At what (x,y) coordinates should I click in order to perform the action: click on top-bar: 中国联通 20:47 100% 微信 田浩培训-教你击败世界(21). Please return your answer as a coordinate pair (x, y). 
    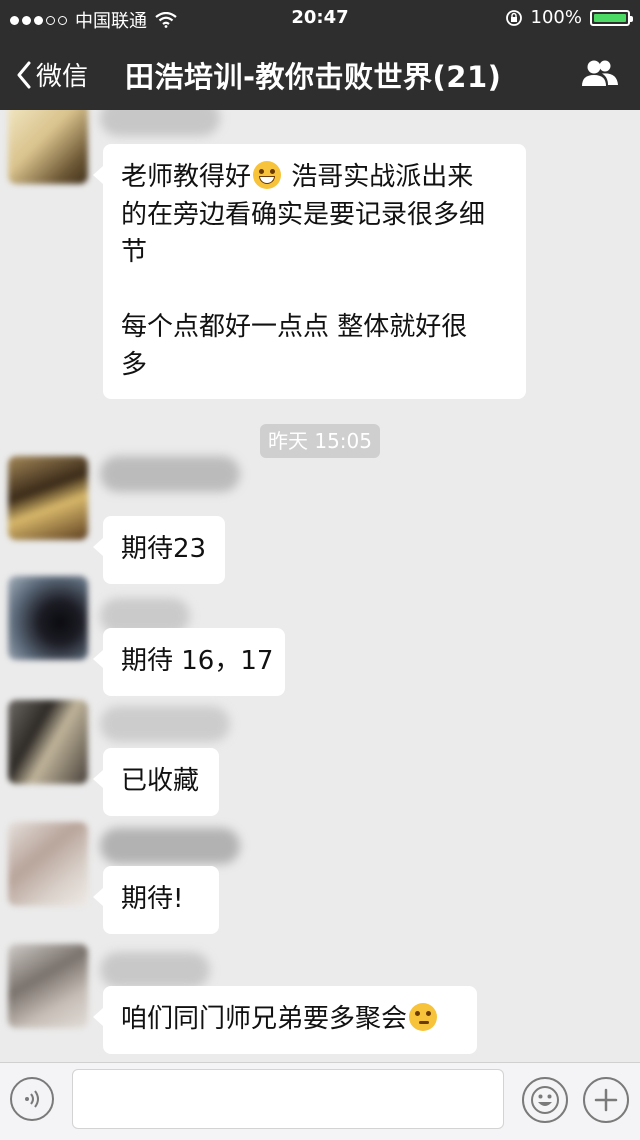
    Looking at the image, I should click on (320, 55).